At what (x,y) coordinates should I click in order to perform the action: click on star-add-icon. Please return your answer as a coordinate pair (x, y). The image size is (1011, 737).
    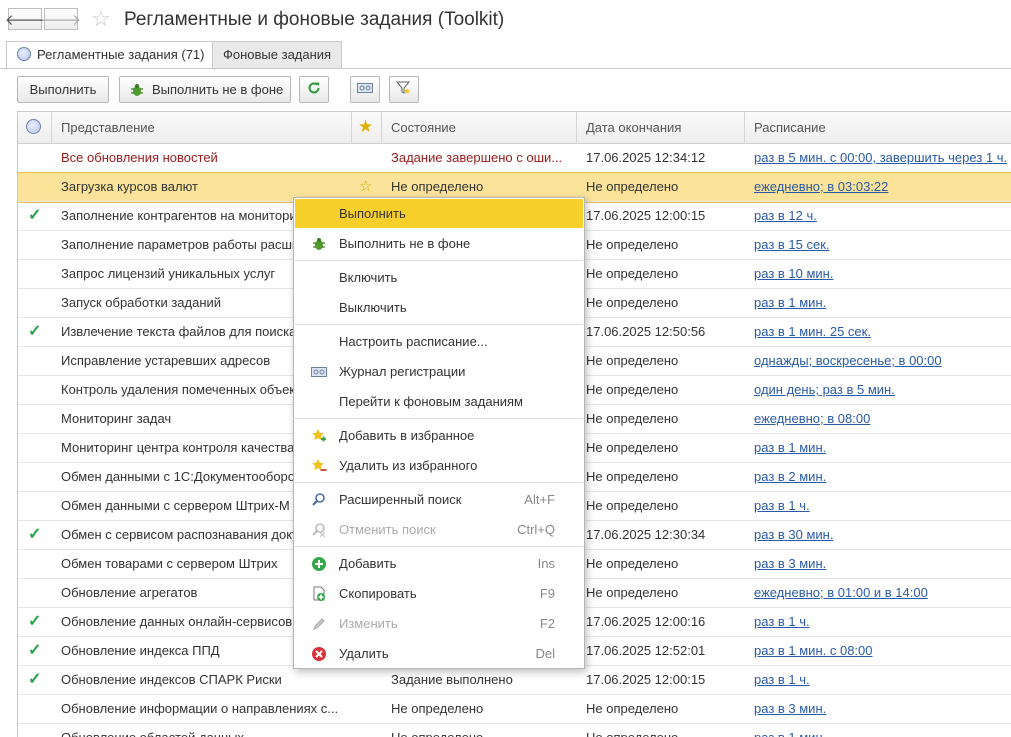
    Looking at the image, I should click on (319, 436).